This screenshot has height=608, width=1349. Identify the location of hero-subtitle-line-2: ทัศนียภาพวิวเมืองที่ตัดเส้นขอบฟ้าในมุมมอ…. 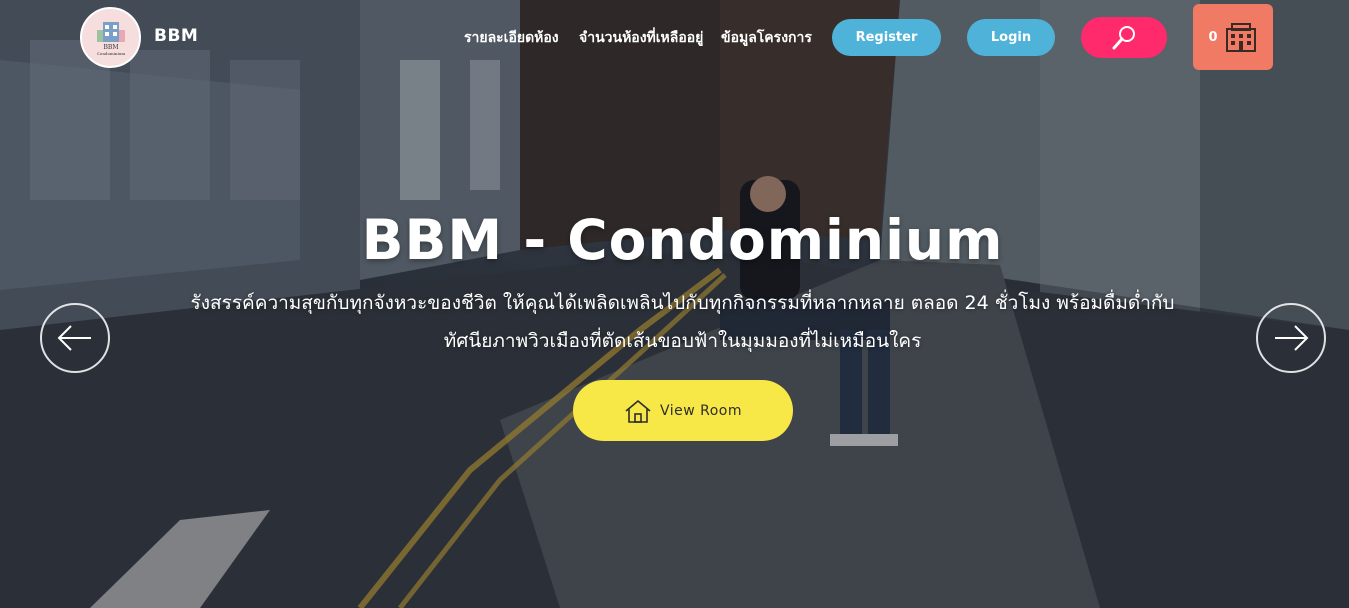
(682, 341).